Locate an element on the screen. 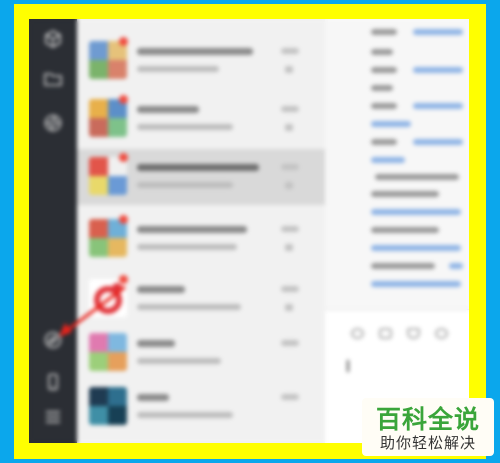  watermark-title: 百科全说 is located at coordinates (427, 419).